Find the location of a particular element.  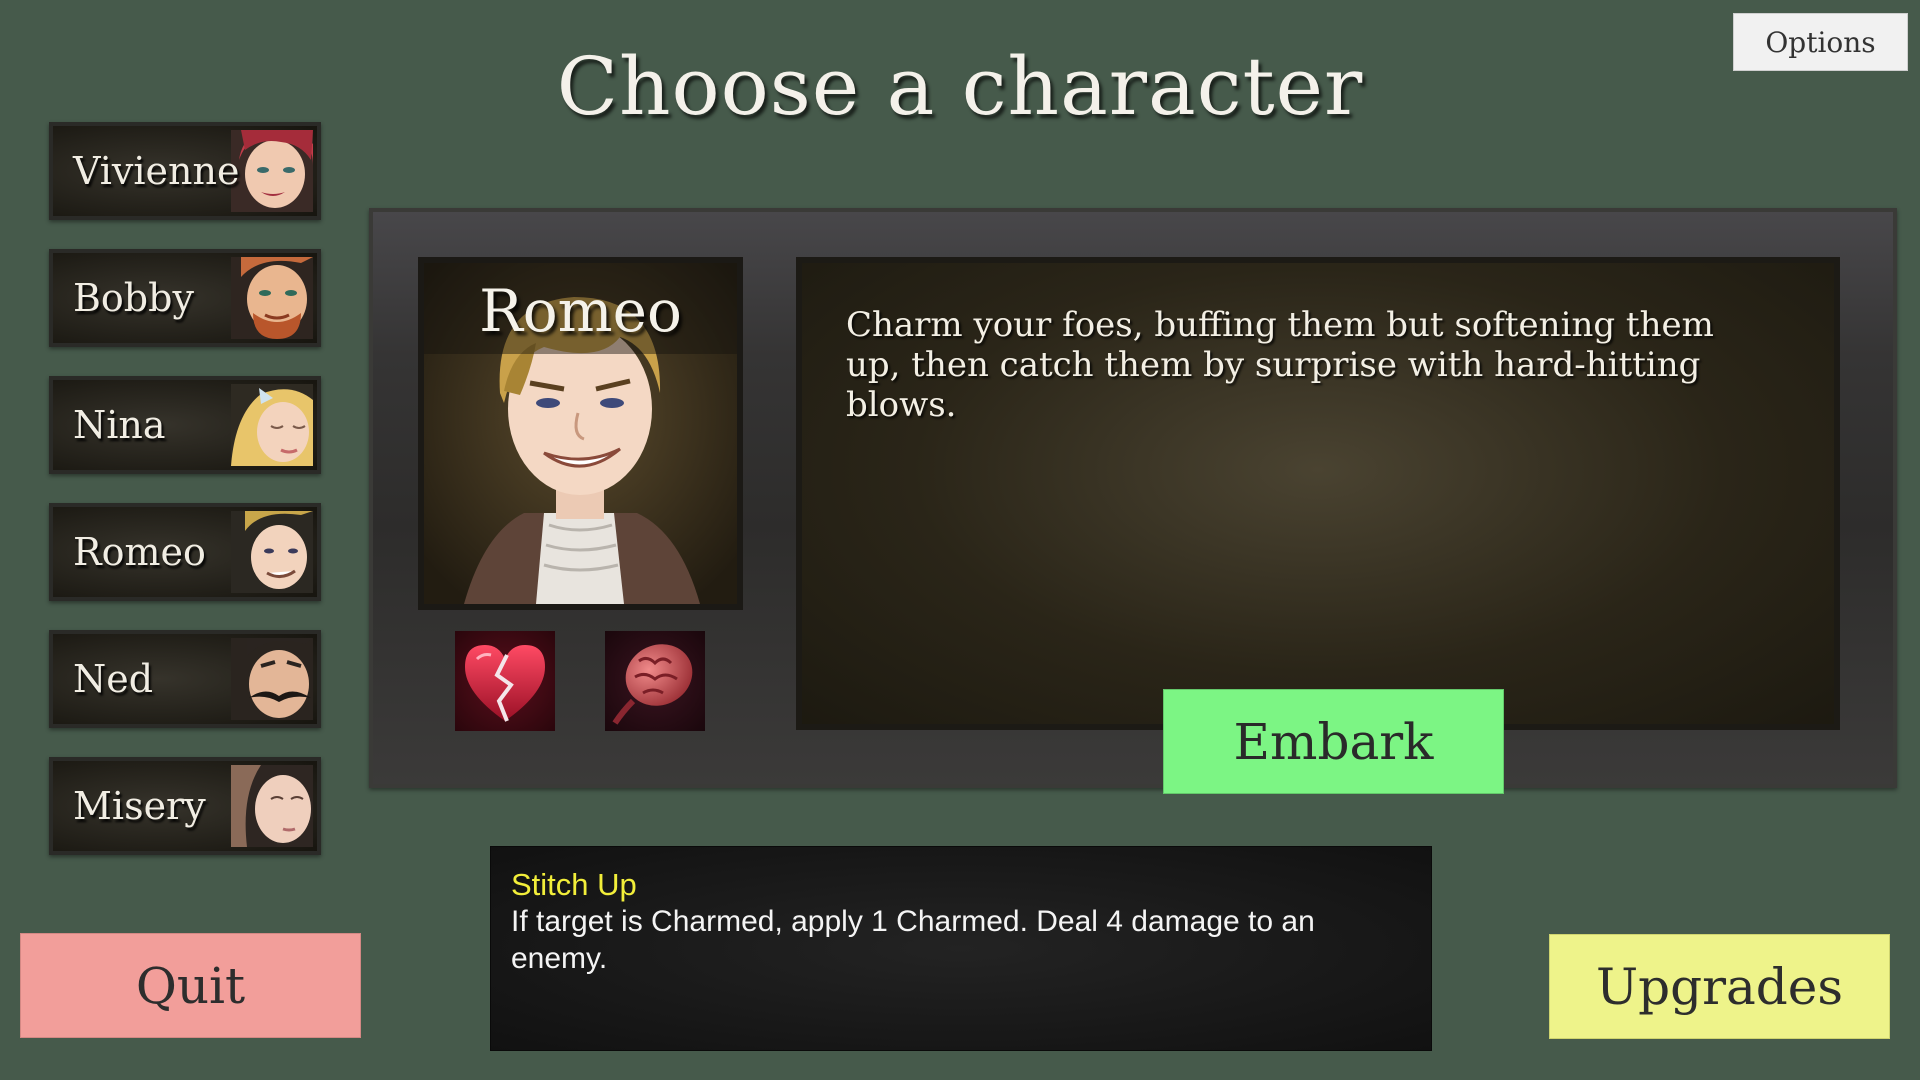

nina-portrait-icon is located at coordinates (272, 425).